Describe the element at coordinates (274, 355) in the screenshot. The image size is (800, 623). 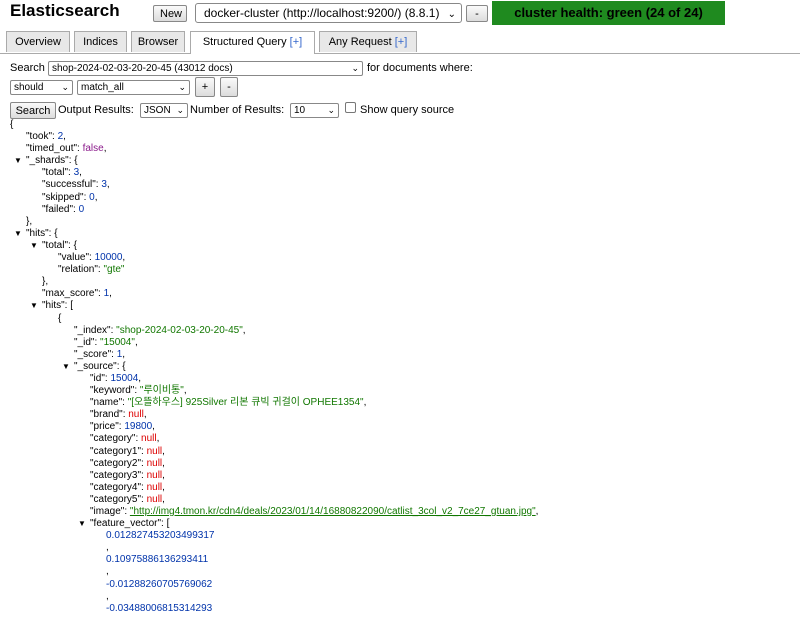
I see `json-line: "_score": 1,` at that location.